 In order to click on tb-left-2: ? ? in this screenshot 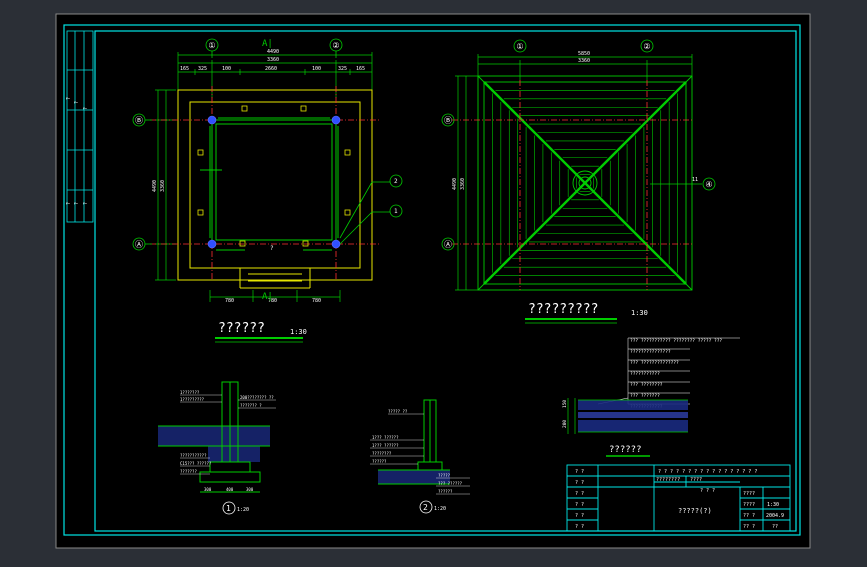, I will do `click(579, 483)`.